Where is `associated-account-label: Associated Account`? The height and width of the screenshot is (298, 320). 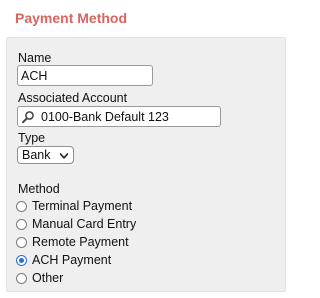 associated-account-label: Associated Account is located at coordinates (73, 98).